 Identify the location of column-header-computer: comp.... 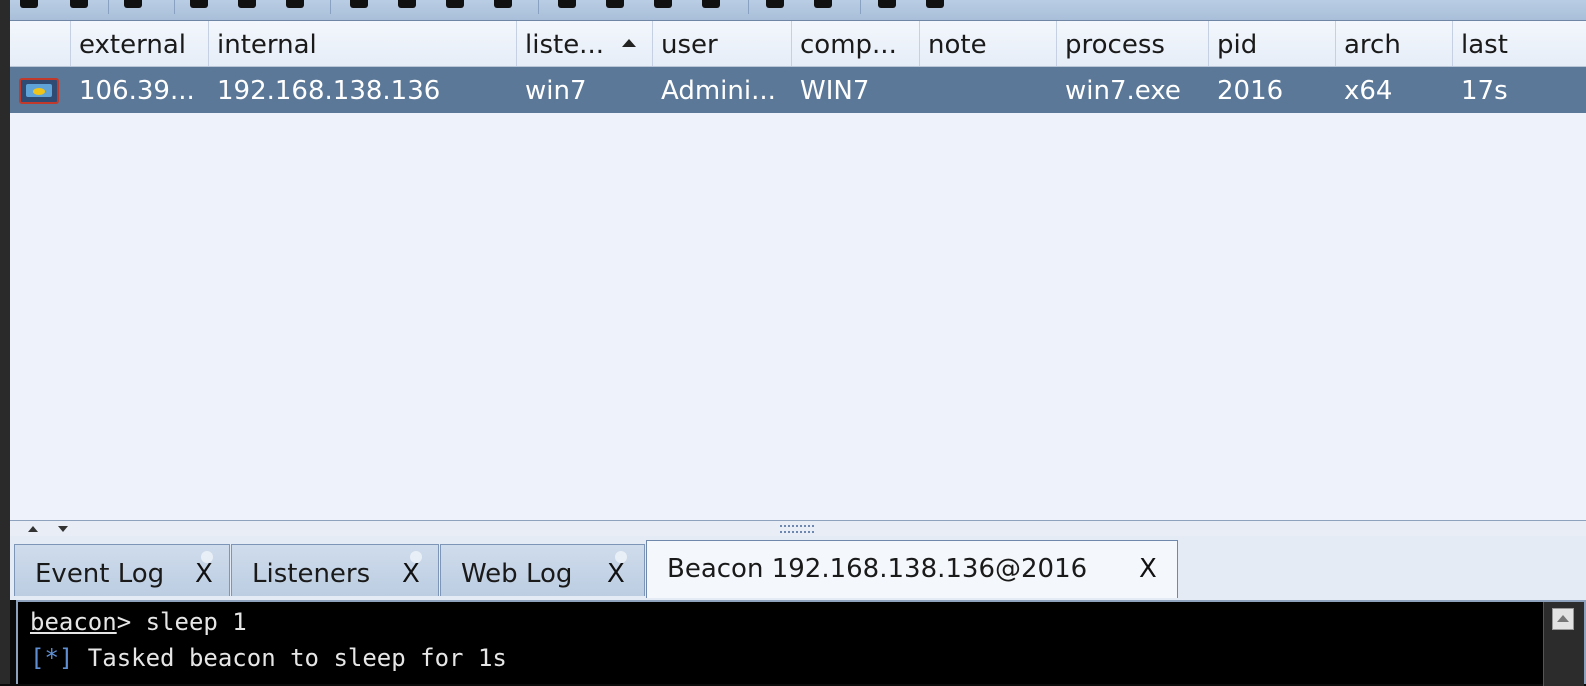
(856, 43).